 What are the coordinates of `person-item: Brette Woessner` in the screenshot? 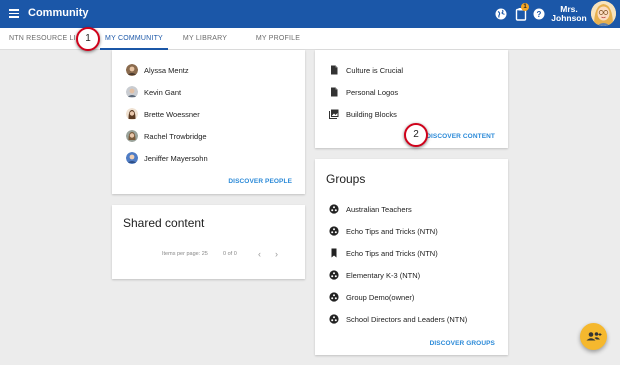 It's located at (163, 114).